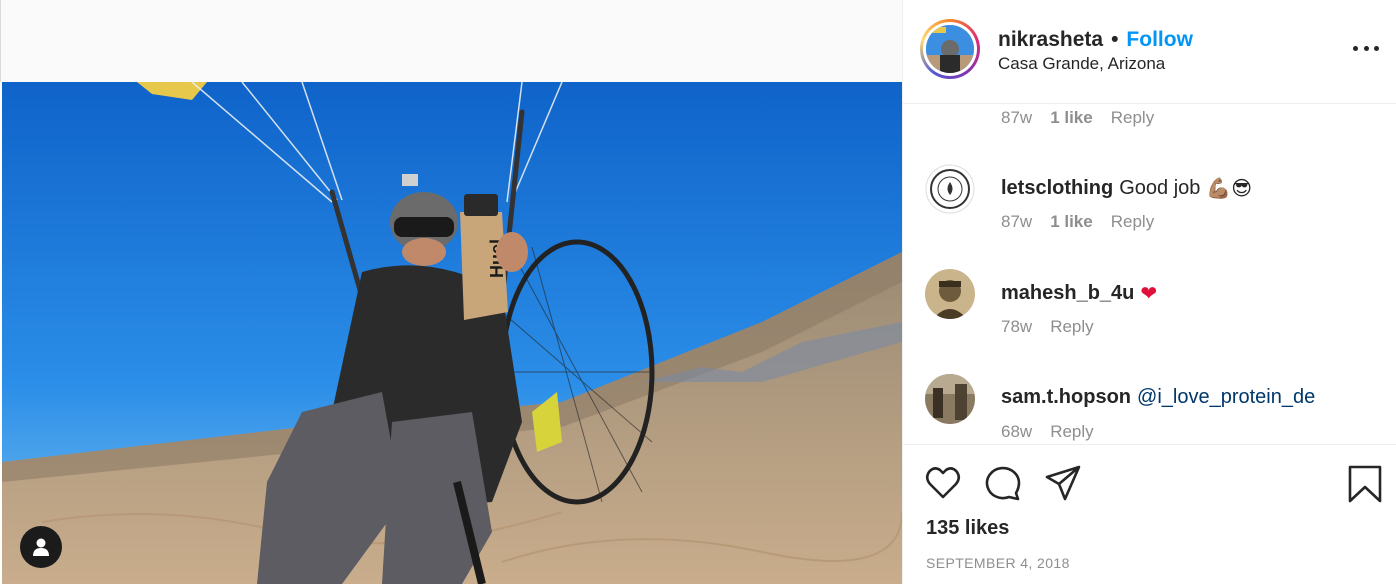 This screenshot has width=1396, height=584. I want to click on comment-text: letsclothing Good job 💪🏽😎, so click(1126, 188).